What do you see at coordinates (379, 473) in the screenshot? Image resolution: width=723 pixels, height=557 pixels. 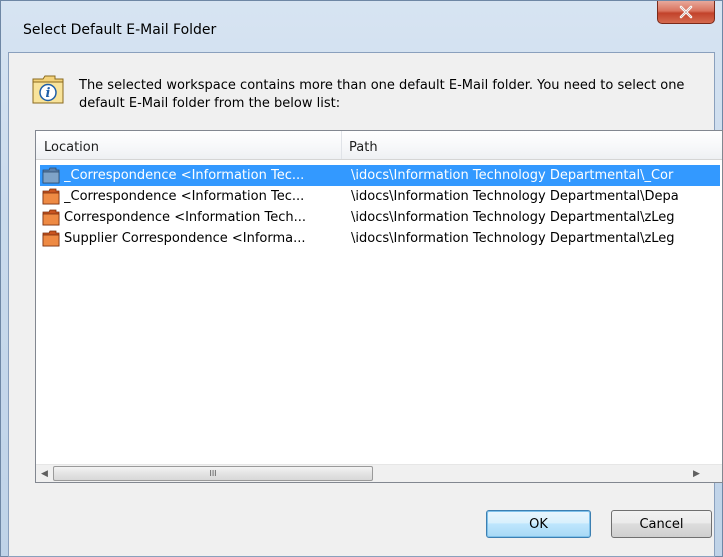 I see `horizontal-scrollbar: ◀ III ▶` at bounding box center [379, 473].